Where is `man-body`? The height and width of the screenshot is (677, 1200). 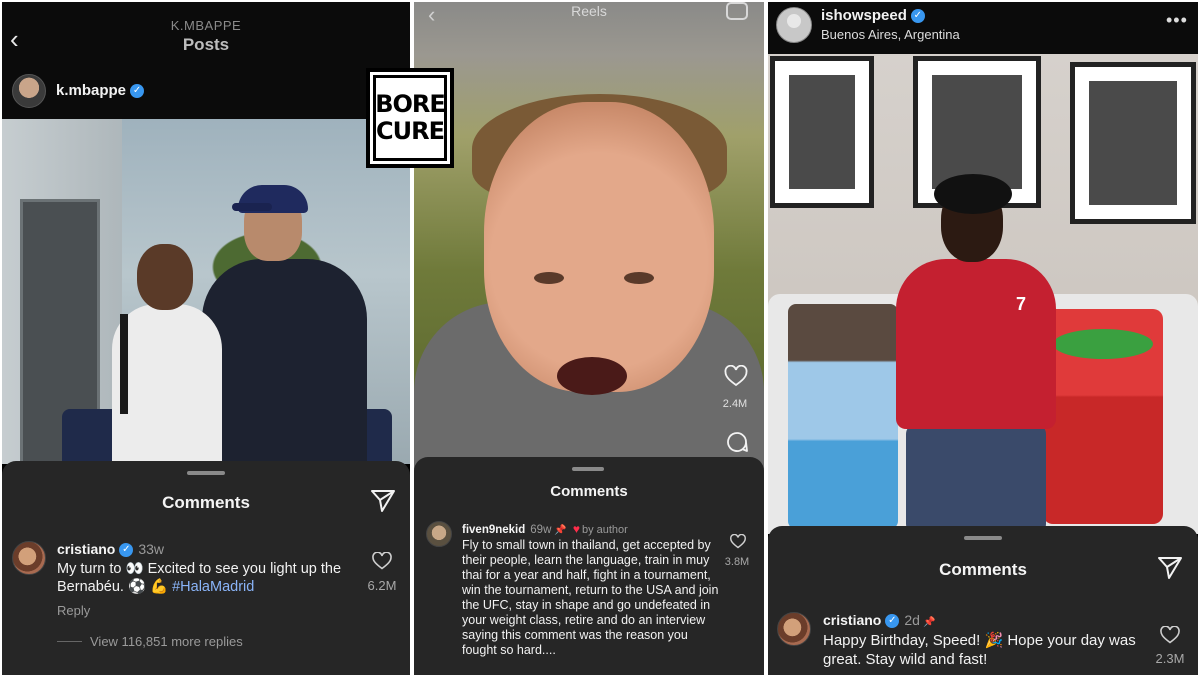
man-body is located at coordinates (284, 361).